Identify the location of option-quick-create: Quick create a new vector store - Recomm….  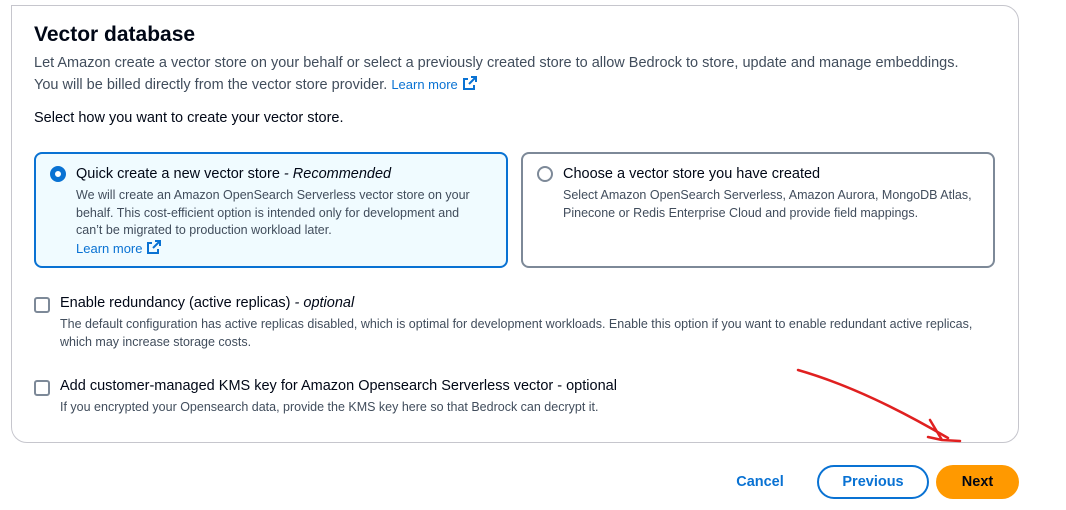
(271, 210).